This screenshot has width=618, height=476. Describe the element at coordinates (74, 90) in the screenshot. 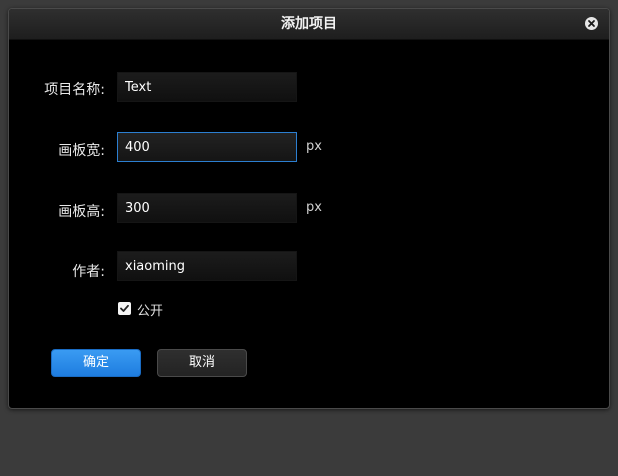

I see `project-name-label: 项目名称:` at that location.